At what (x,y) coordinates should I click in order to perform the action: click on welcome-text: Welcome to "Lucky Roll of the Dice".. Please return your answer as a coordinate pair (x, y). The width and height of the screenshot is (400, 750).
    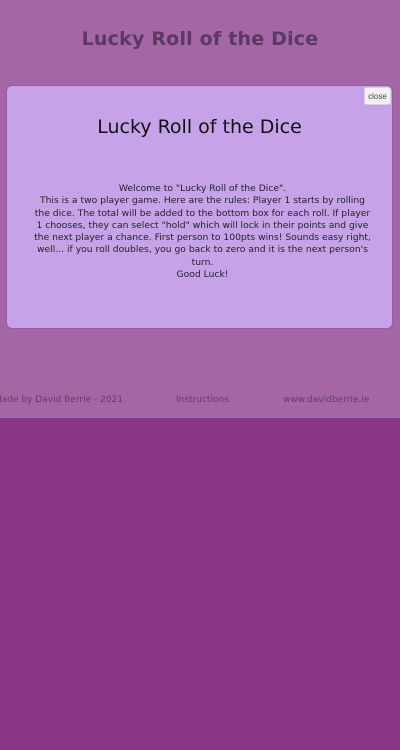
    Looking at the image, I should click on (202, 188).